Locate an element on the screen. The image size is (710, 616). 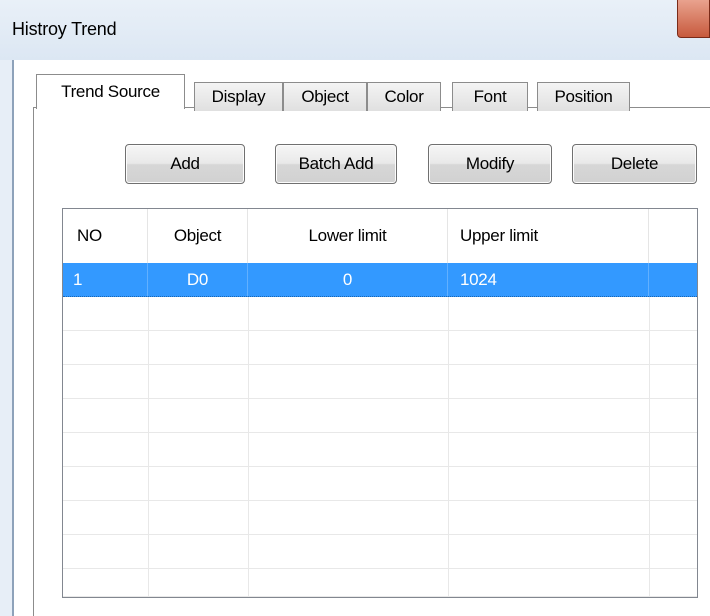
cell-no: 1 is located at coordinates (105, 279).